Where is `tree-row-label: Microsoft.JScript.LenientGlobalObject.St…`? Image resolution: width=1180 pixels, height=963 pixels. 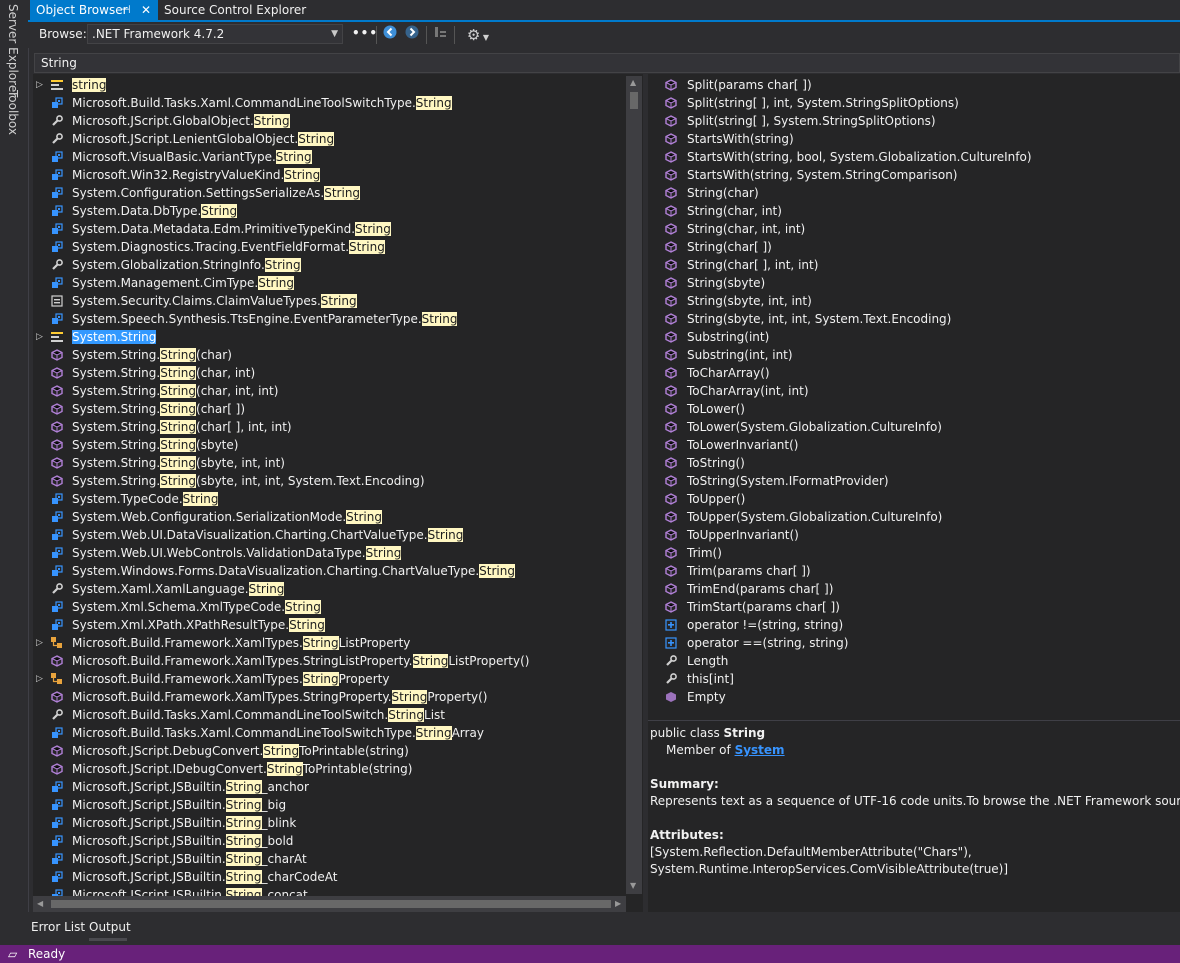 tree-row-label: Microsoft.JScript.LenientGlobalObject.St… is located at coordinates (203, 139).